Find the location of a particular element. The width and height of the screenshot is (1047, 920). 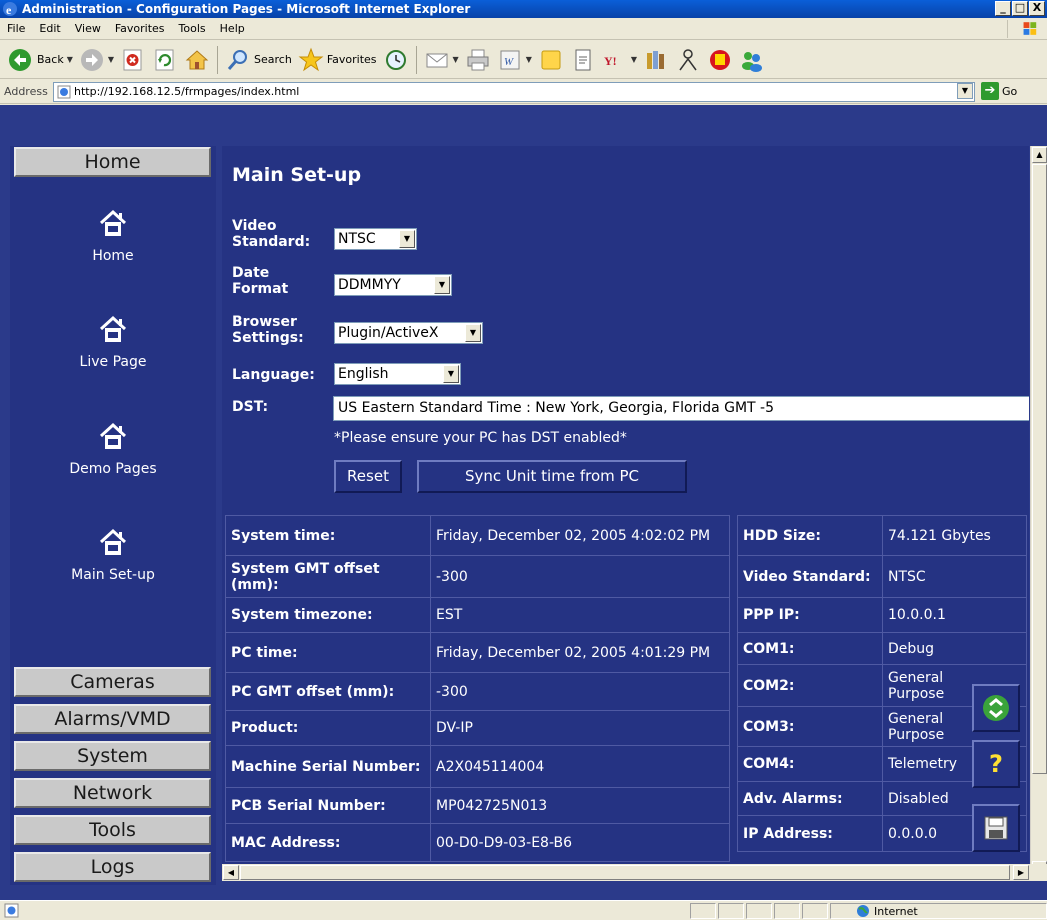

forward-button: ▼ is located at coordinates (96, 60).